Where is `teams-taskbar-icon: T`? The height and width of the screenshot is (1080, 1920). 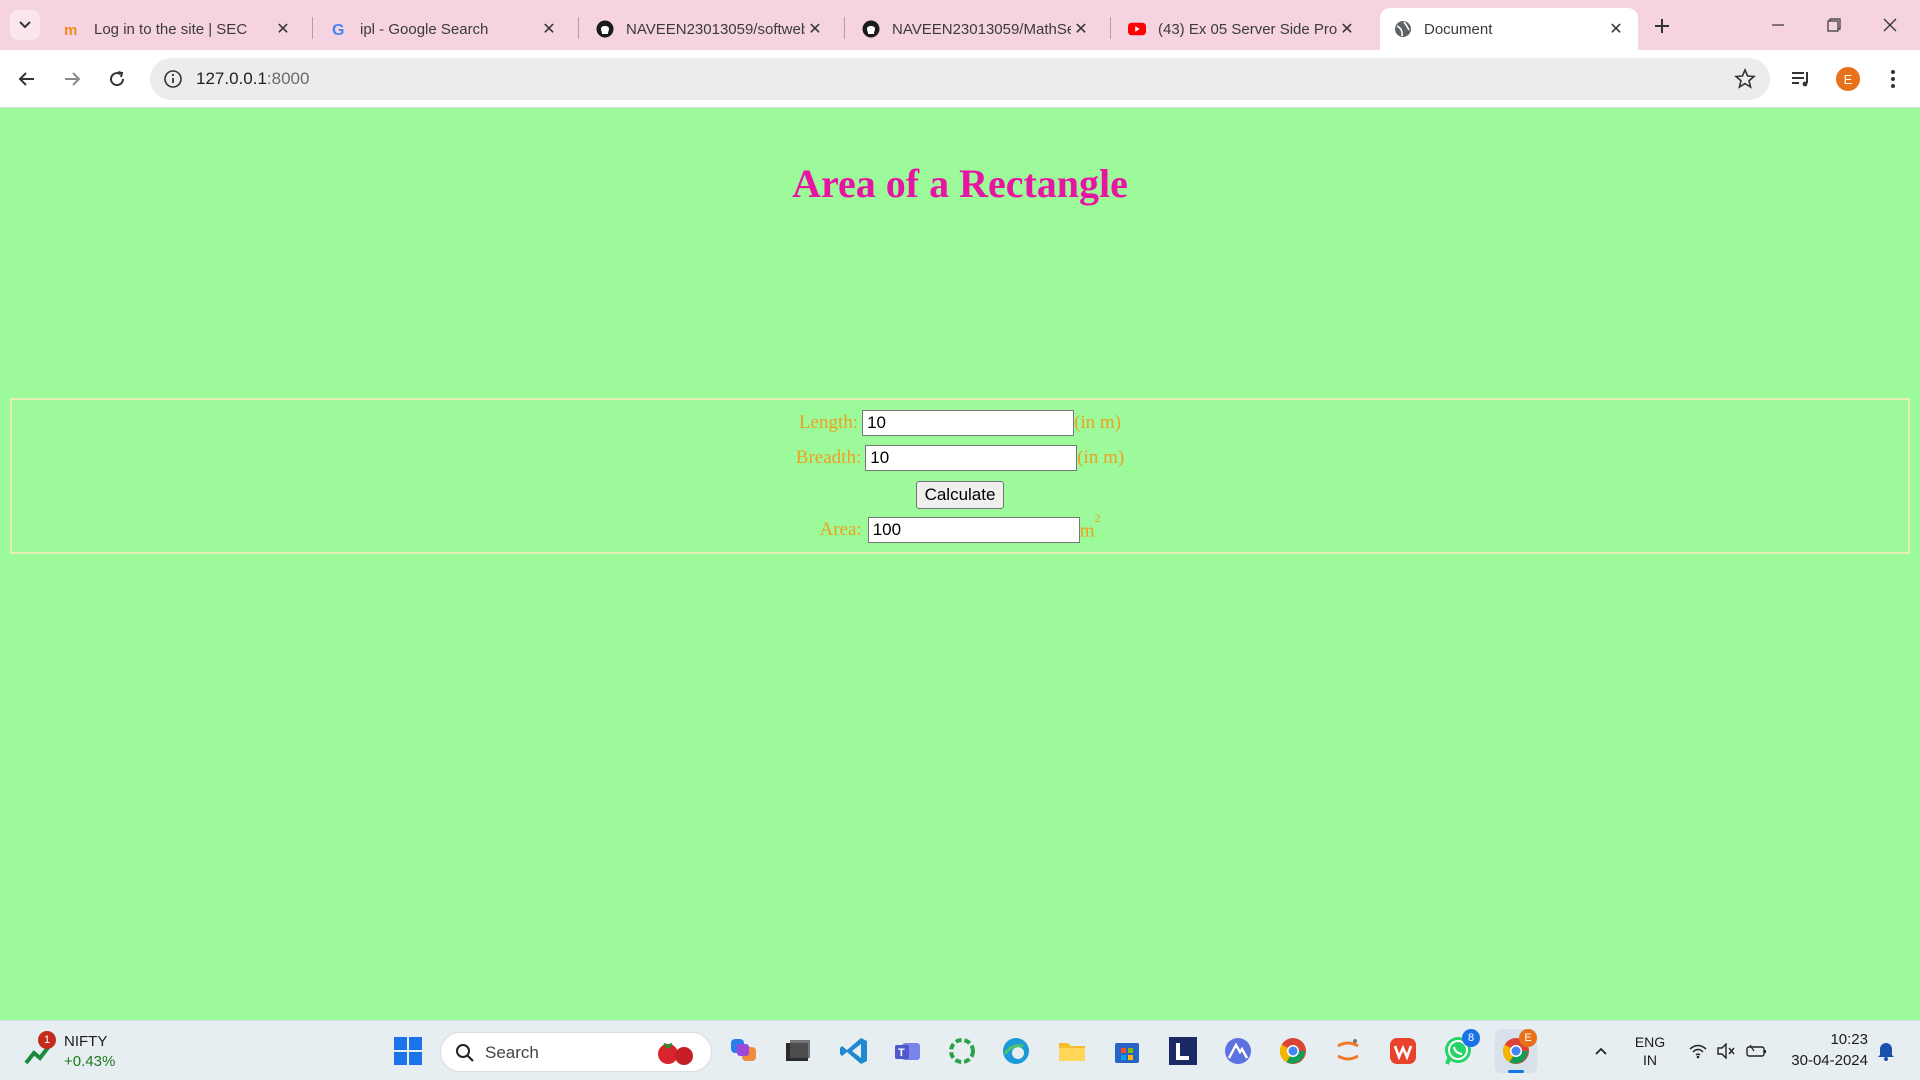
teams-taskbar-icon: T is located at coordinates (908, 1051).